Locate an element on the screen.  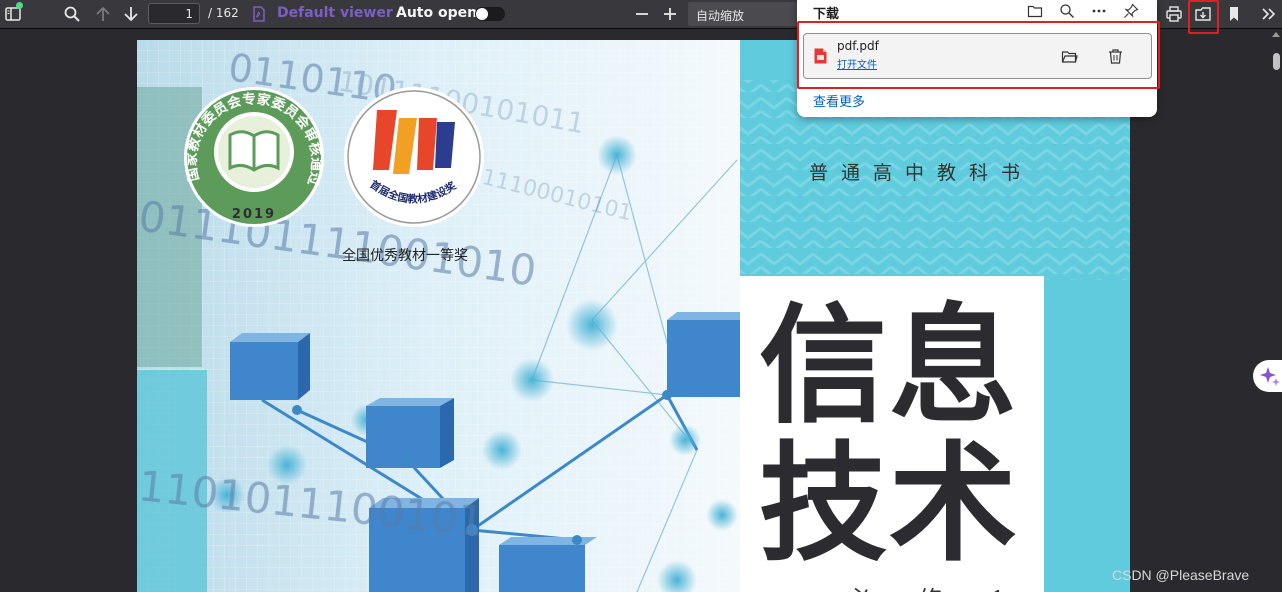
page-number-input is located at coordinates (174, 13).